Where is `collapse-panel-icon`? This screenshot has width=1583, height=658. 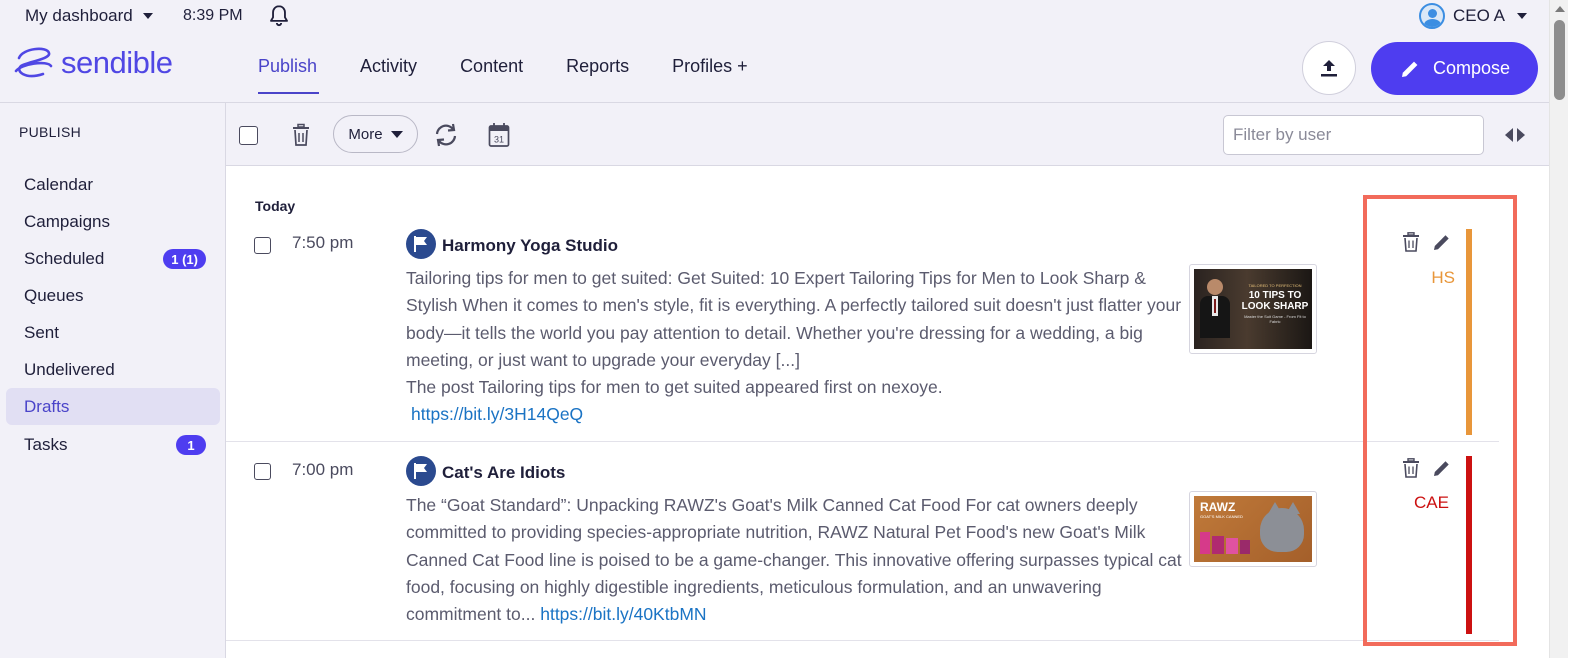 collapse-panel-icon is located at coordinates (1515, 135).